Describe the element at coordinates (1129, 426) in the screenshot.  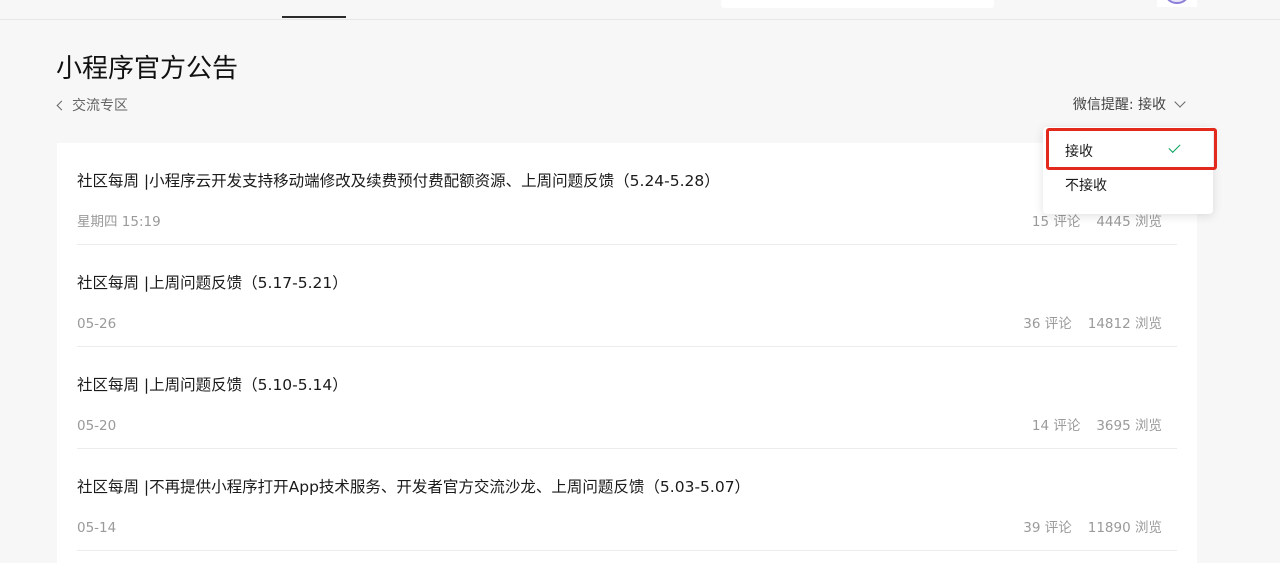
I see `view-count: 3695 浏览` at that location.